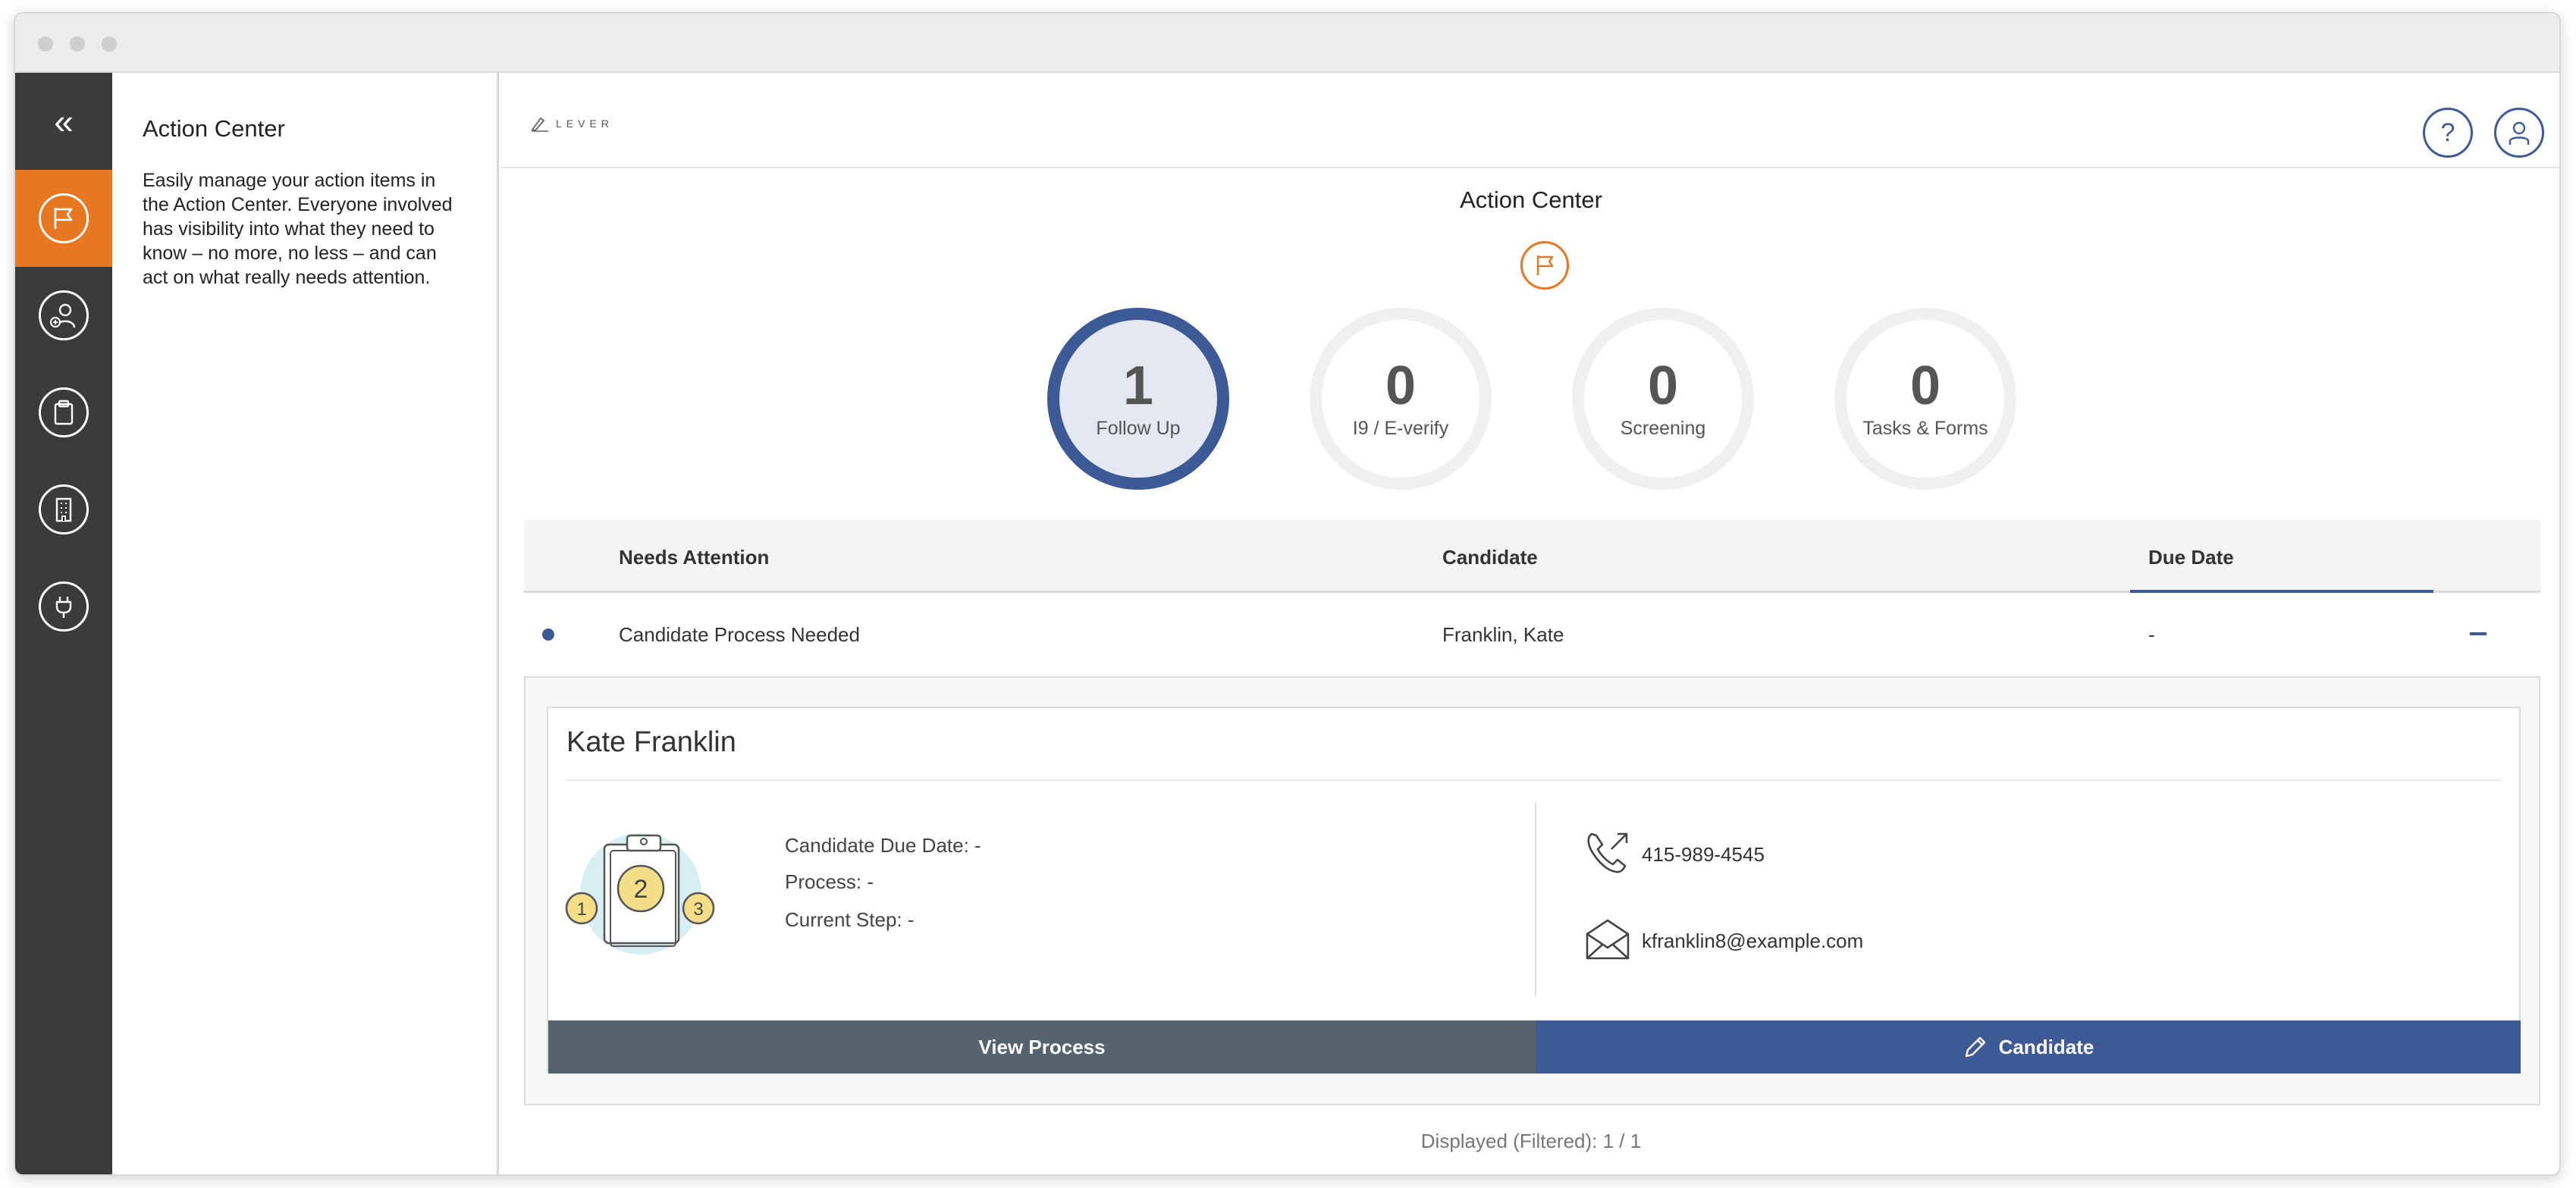 Image resolution: width=2576 pixels, height=1188 pixels. Describe the element at coordinates (651, 742) in the screenshot. I see `candidate-name: Kate Franklin` at that location.